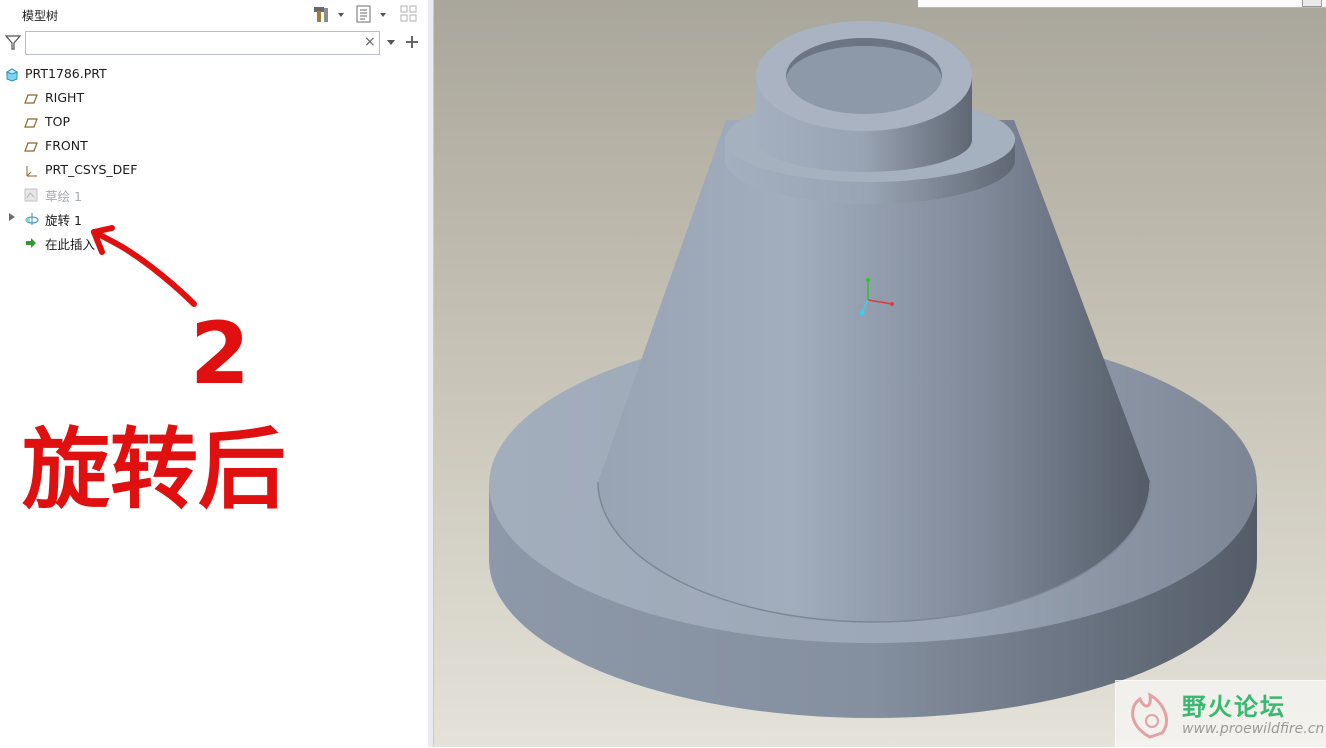 The width and height of the screenshot is (1326, 748). Describe the element at coordinates (214, 146) in the screenshot. I see `tree-item: FRONT` at that location.